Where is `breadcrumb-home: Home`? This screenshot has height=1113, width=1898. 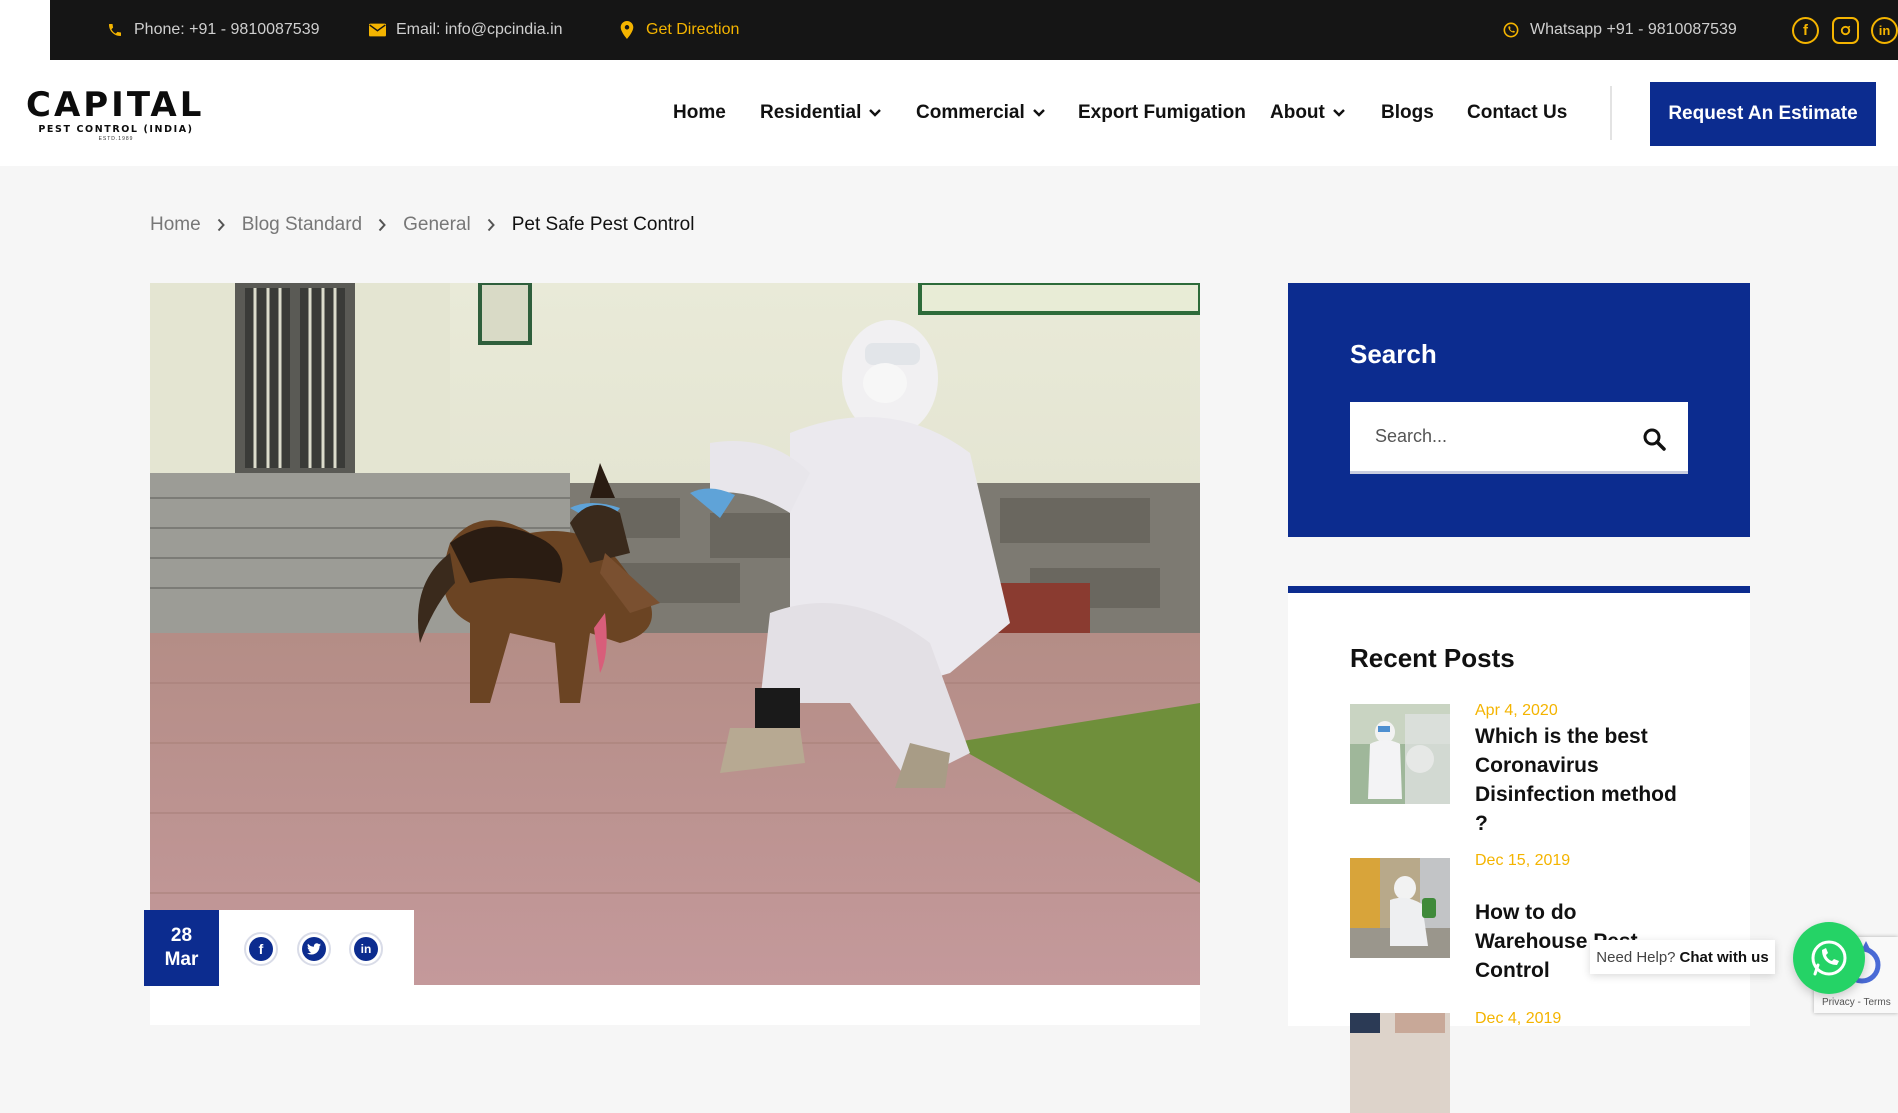
breadcrumb-home: Home is located at coordinates (175, 225).